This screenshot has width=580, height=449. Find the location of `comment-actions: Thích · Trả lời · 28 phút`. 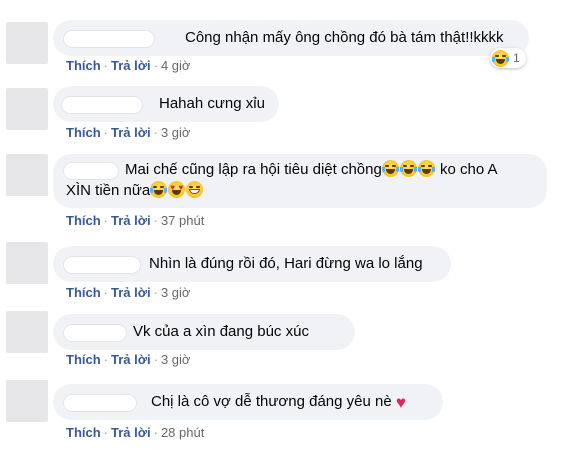

comment-actions: Thích · Trả lời · 28 phút is located at coordinates (135, 432).